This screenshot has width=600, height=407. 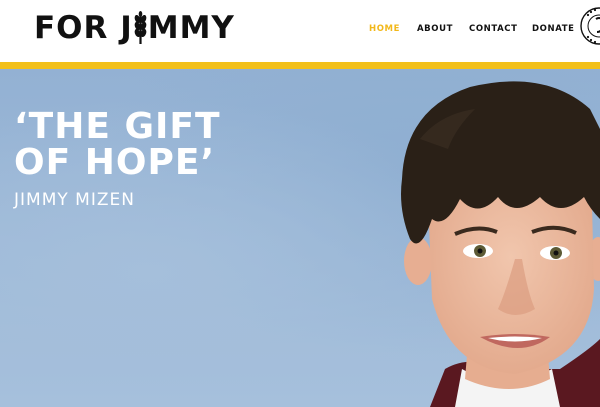 I want to click on header-accent-bar, so click(x=300, y=65).